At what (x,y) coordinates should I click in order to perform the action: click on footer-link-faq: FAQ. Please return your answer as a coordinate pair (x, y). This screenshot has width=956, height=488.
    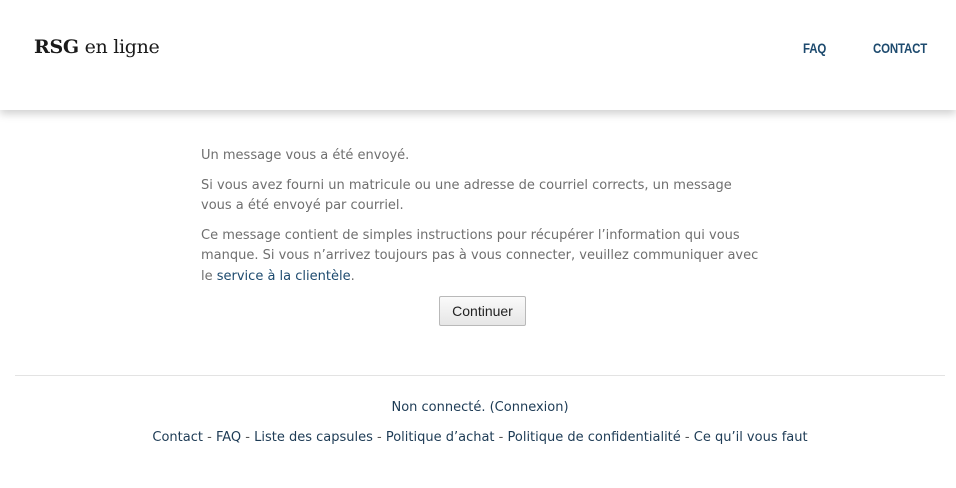
    Looking at the image, I should click on (228, 437).